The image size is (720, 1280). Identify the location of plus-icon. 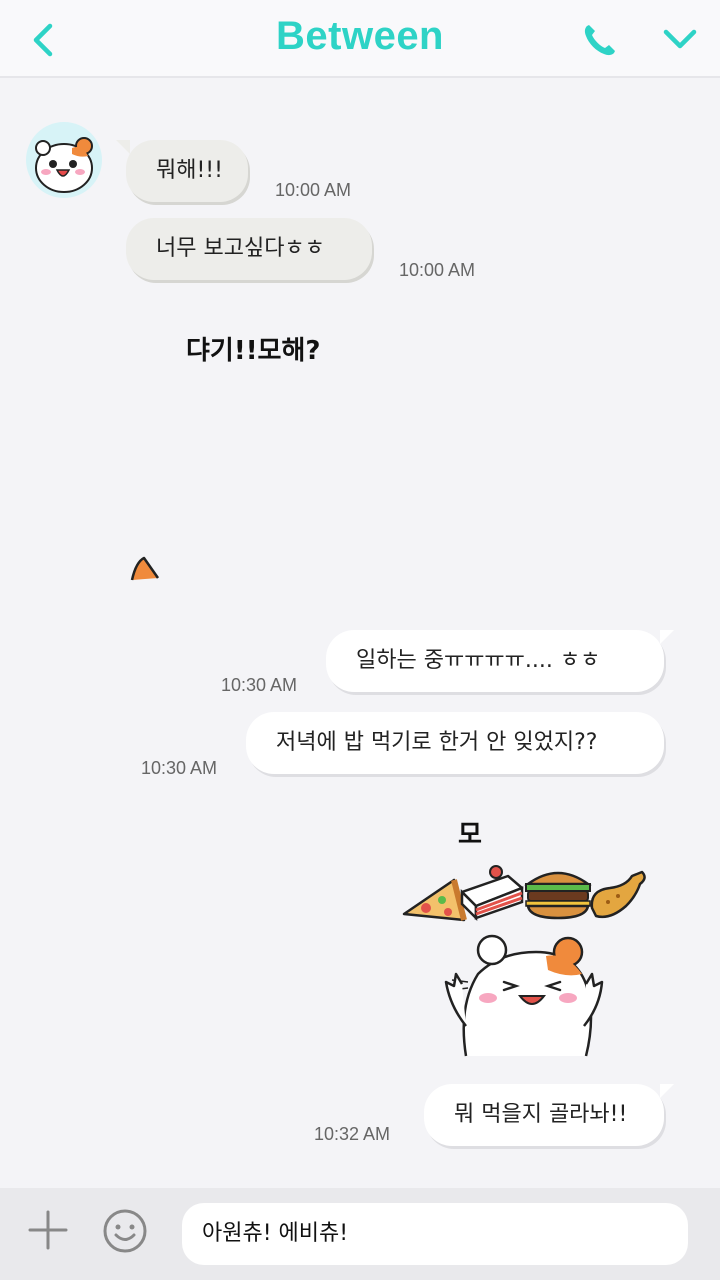
(48, 1230).